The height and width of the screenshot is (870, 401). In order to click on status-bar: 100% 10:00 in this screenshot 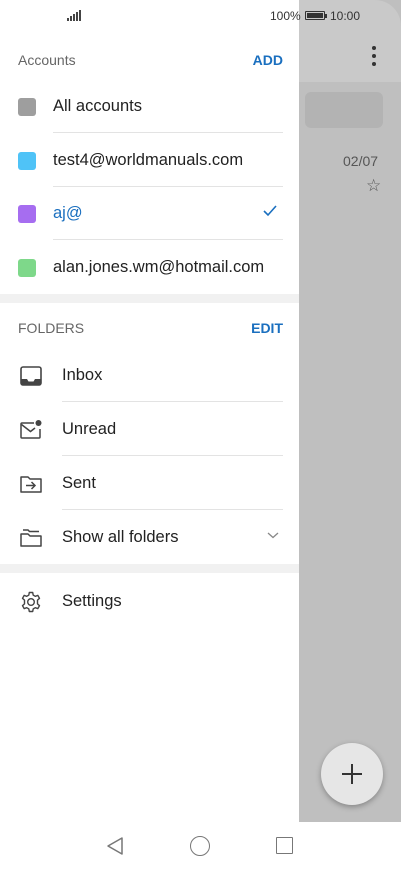, I will do `click(200, 16)`.